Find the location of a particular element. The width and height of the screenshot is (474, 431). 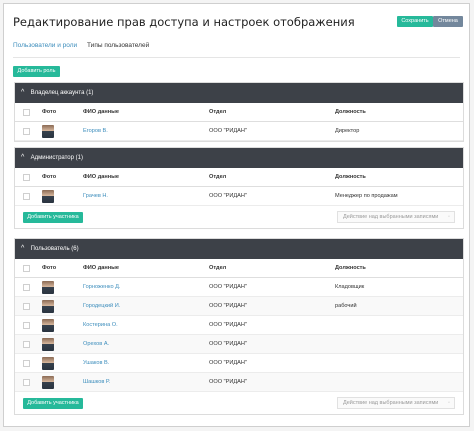

group-header: ^ Пользователь (6) is located at coordinates (239, 249).